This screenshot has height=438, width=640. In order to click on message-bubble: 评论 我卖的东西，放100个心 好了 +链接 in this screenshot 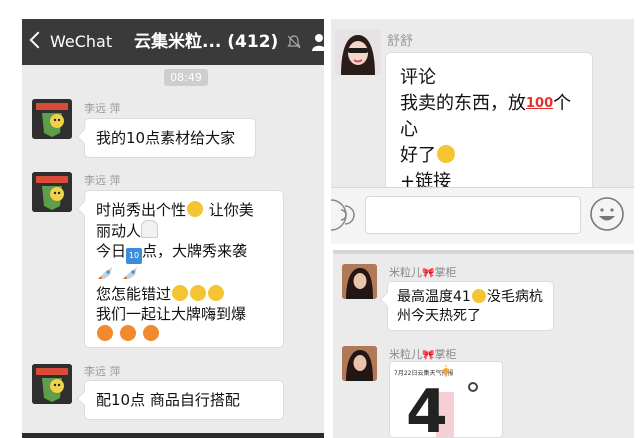, I will do `click(489, 122)`.